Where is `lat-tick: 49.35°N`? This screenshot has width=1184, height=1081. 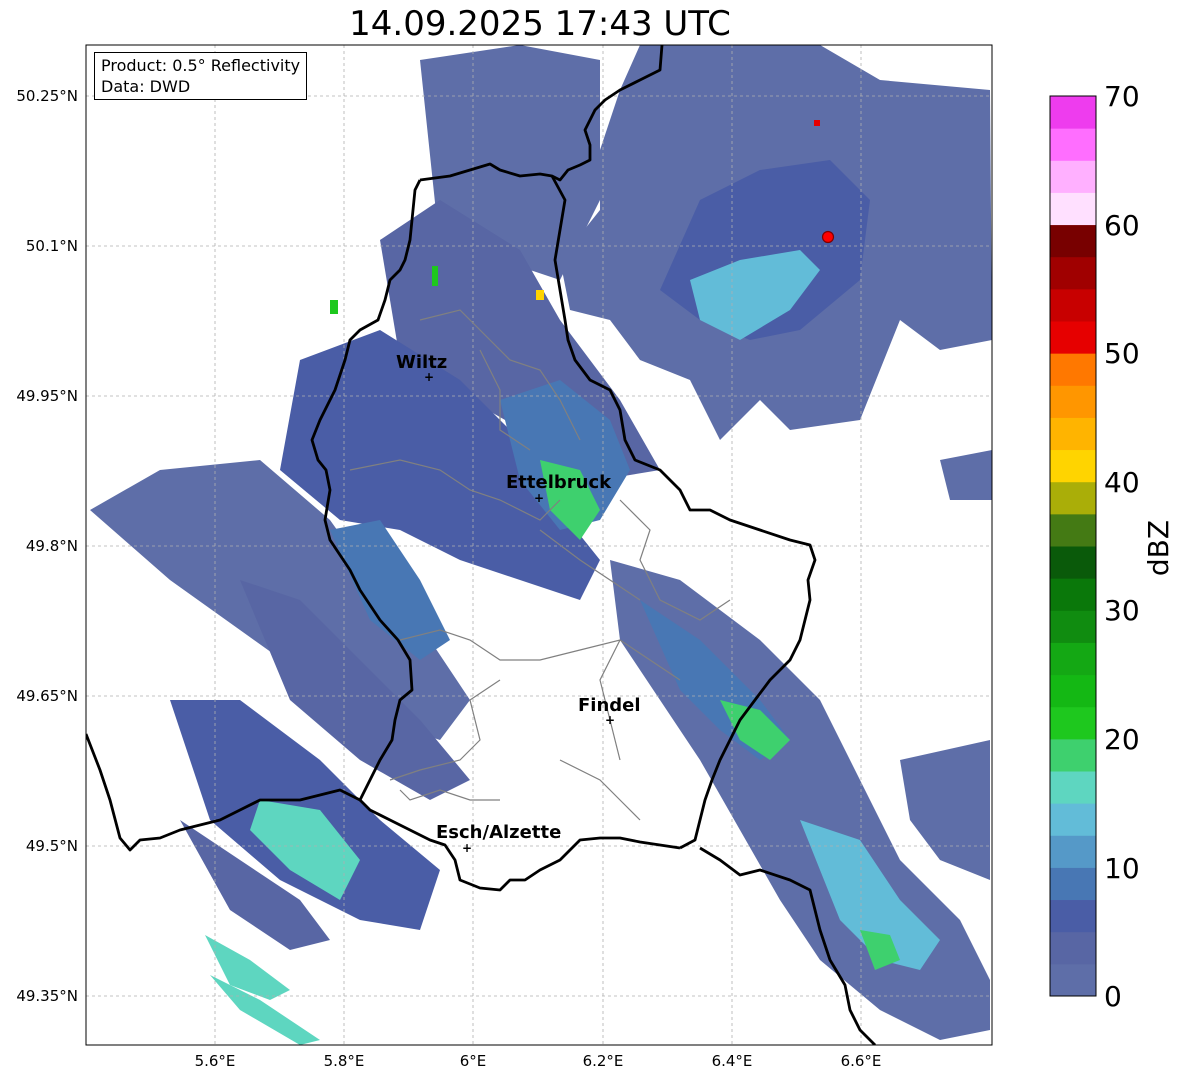 lat-tick: 49.35°N is located at coordinates (47, 996).